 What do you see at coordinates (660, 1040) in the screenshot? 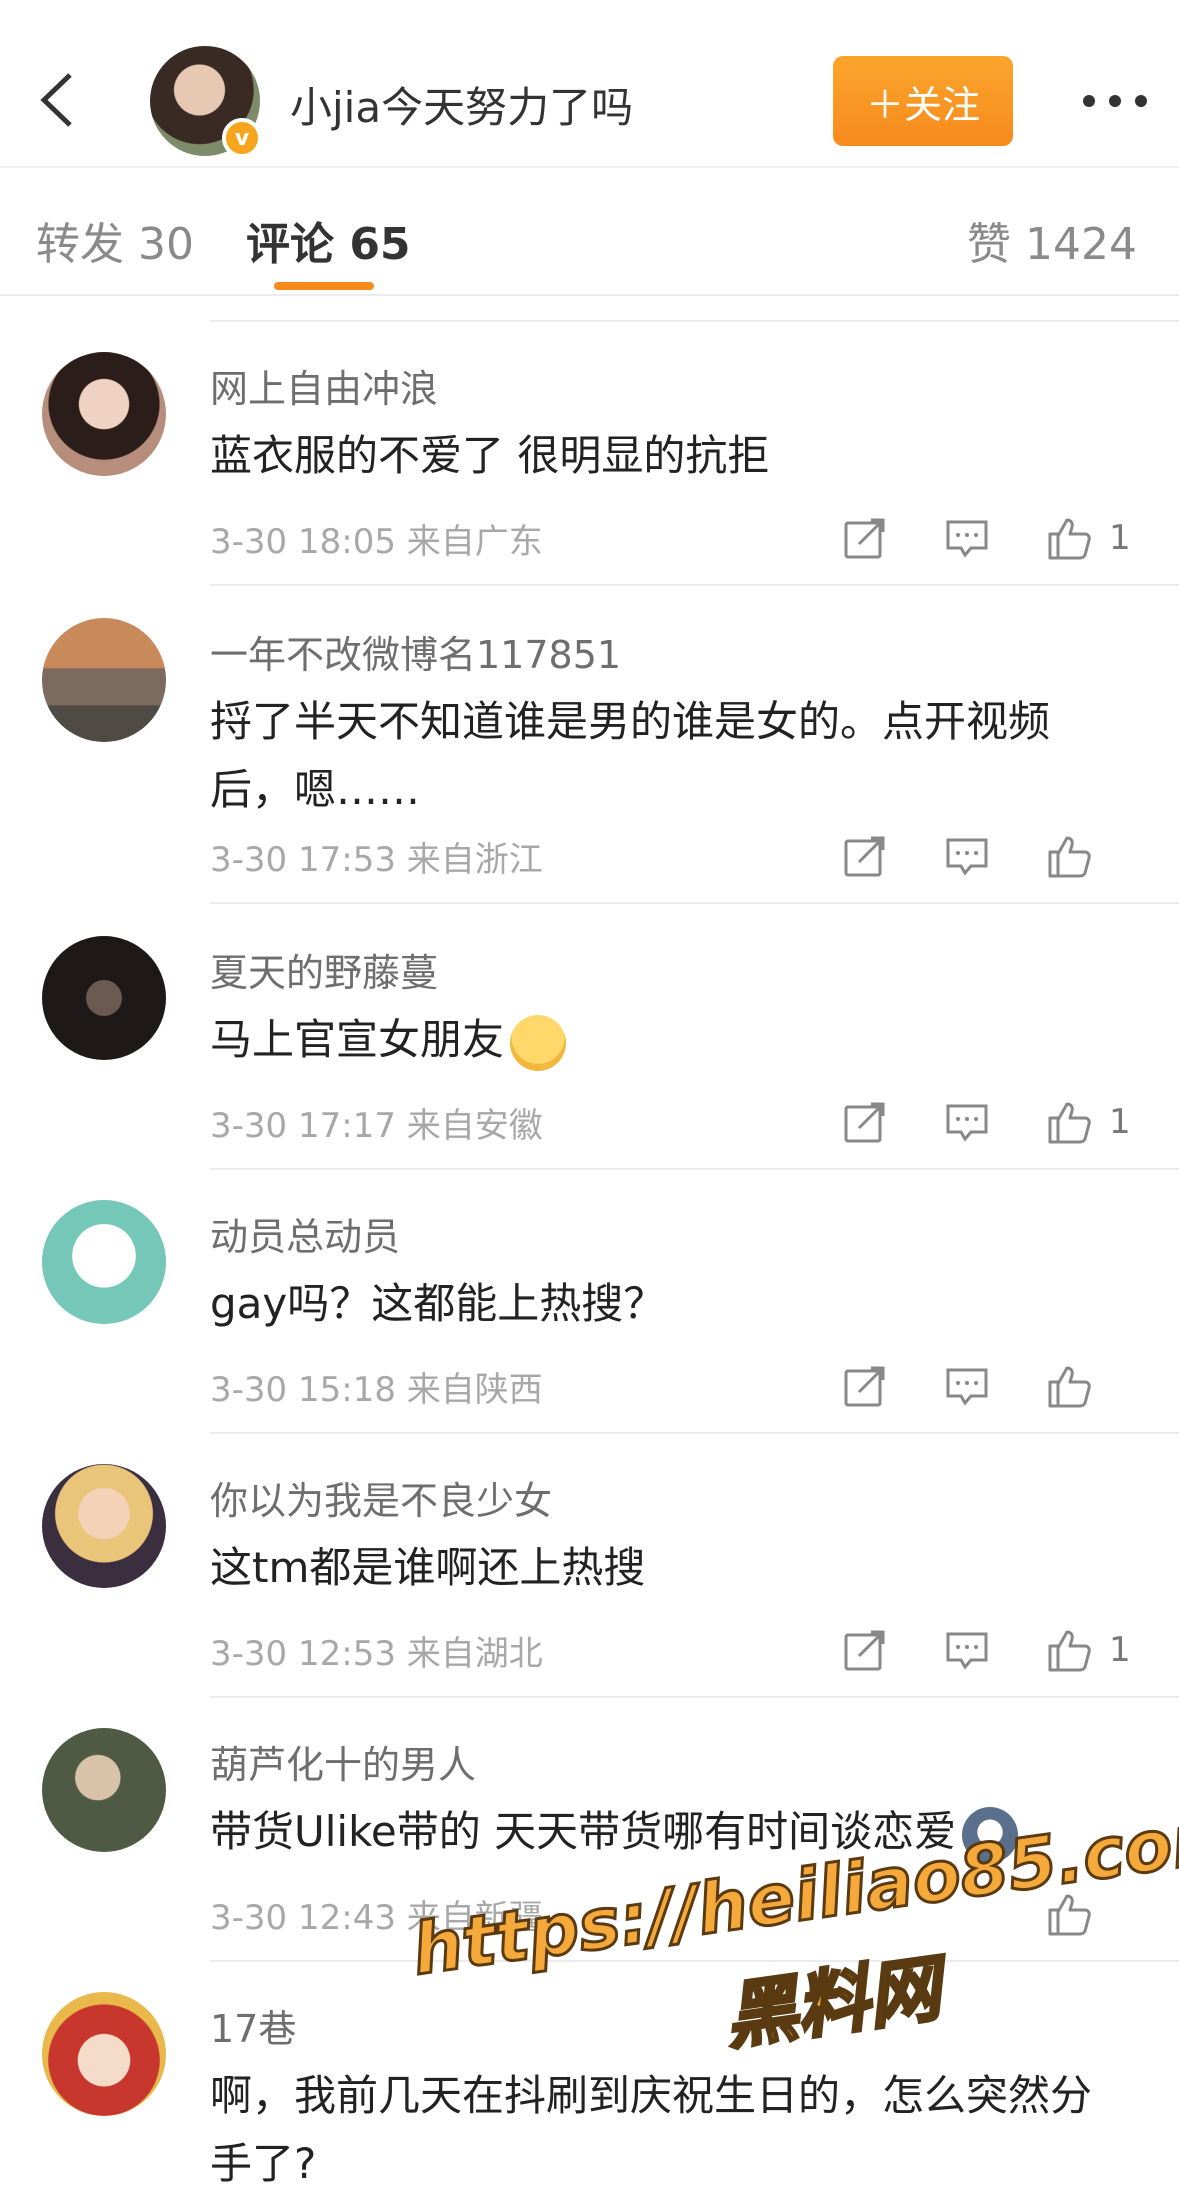
I see `comment-text: 马上官宣女朋友` at bounding box center [660, 1040].